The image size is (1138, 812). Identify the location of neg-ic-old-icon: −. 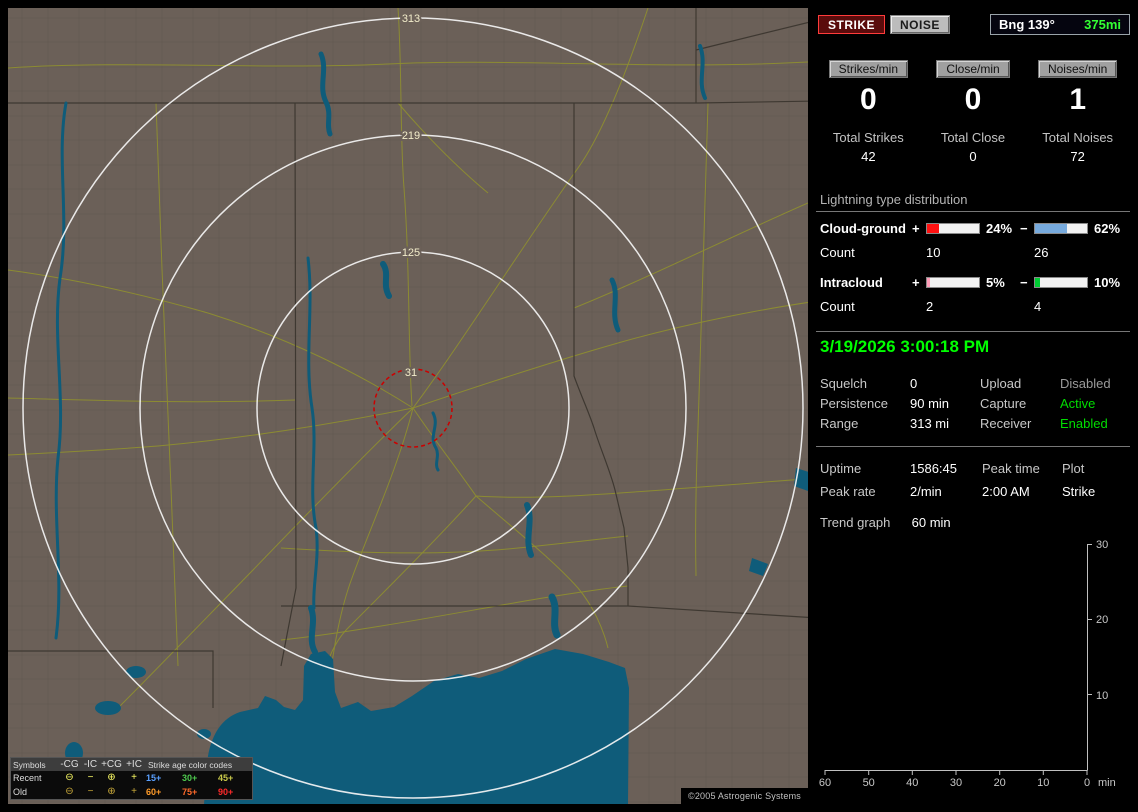
(90, 791).